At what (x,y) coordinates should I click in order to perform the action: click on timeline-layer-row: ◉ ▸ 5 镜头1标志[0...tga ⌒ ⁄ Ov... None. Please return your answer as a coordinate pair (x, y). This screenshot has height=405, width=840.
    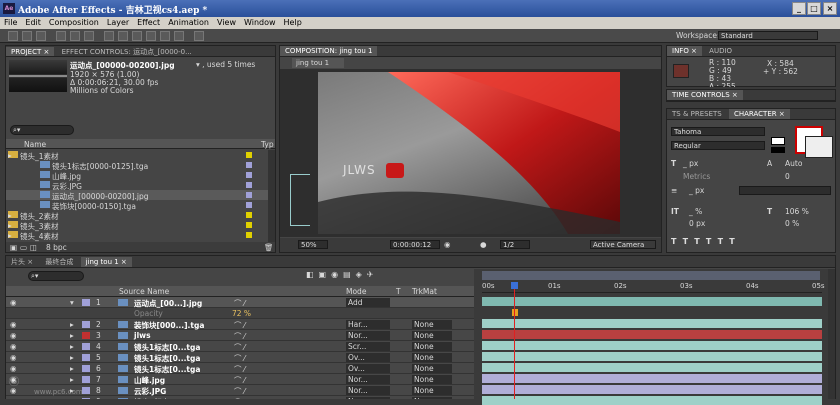
    Looking at the image, I should click on (244, 357).